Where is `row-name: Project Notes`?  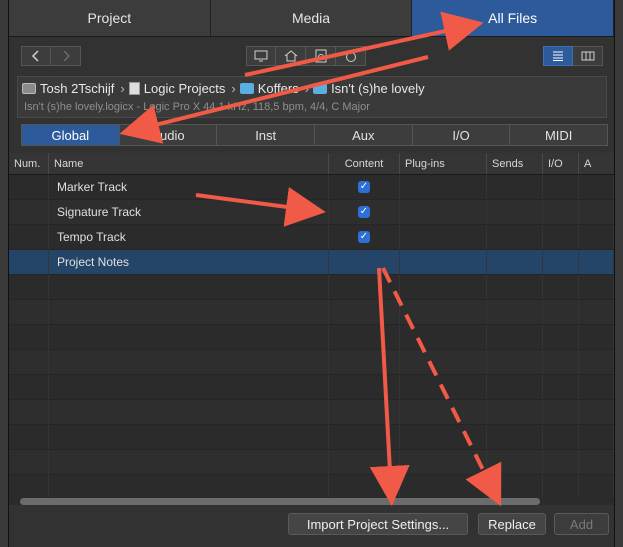
row-name: Project Notes is located at coordinates (189, 262).